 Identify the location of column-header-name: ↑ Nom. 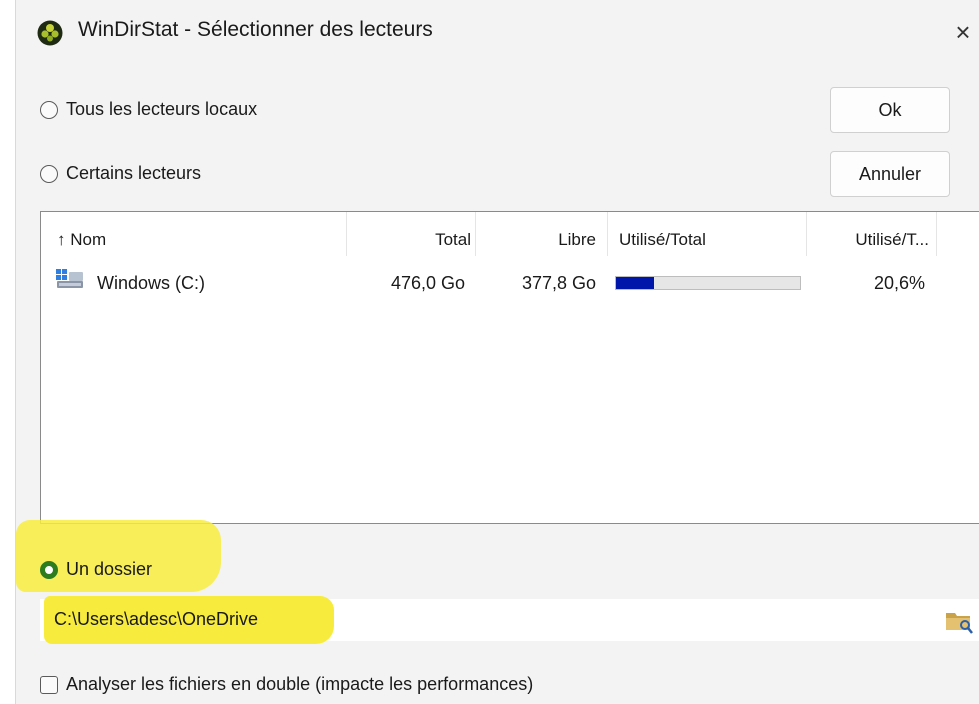
(202, 234).